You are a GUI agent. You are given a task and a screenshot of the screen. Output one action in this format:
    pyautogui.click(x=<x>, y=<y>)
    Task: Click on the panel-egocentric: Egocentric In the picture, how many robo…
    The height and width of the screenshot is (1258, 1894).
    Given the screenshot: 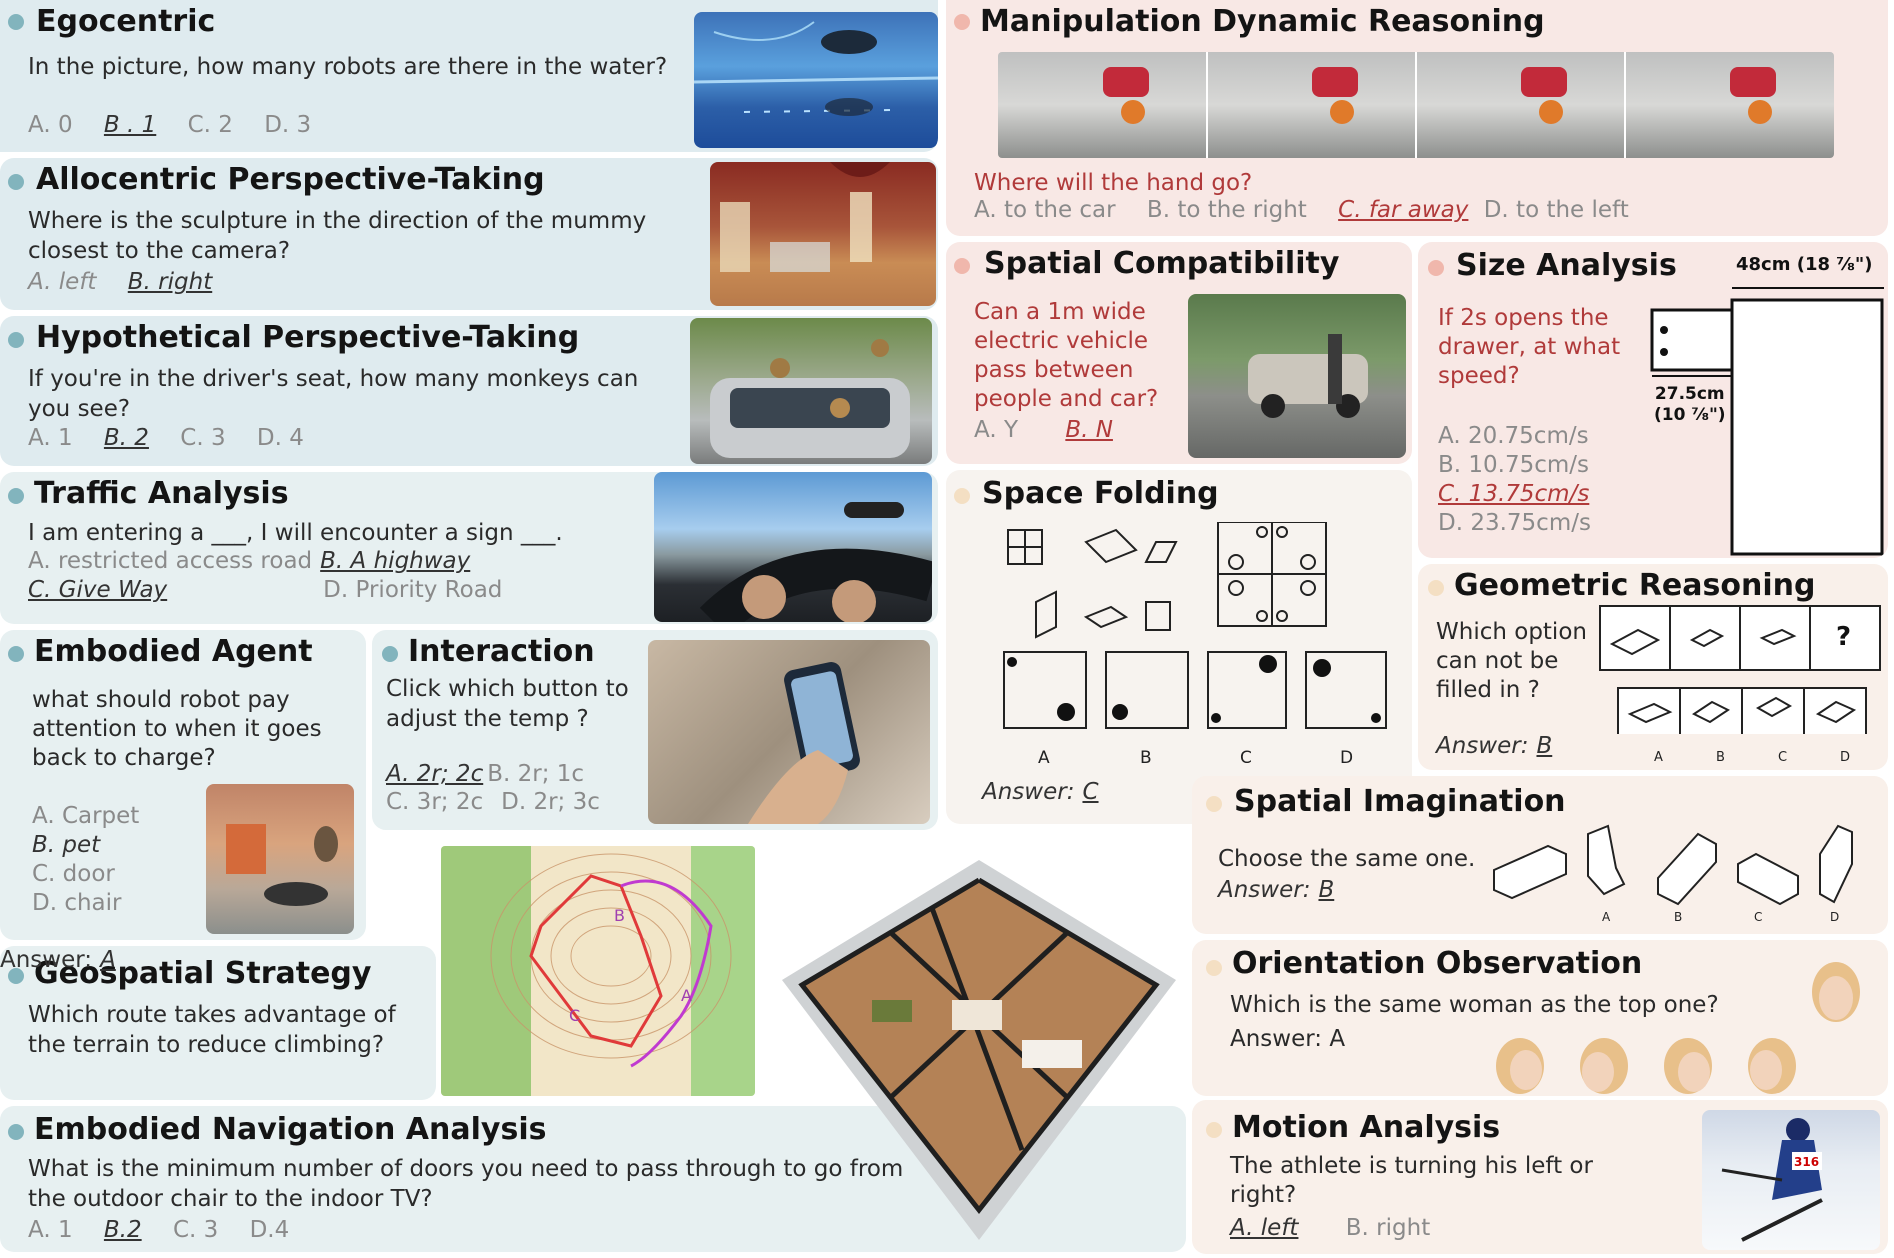 What is the action you would take?
    pyautogui.click(x=469, y=76)
    